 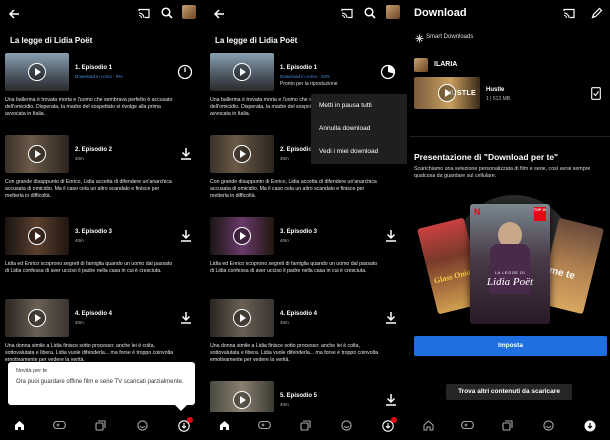 I want to click on promo-title: Presentazione di "Download per te", so click(x=486, y=157).